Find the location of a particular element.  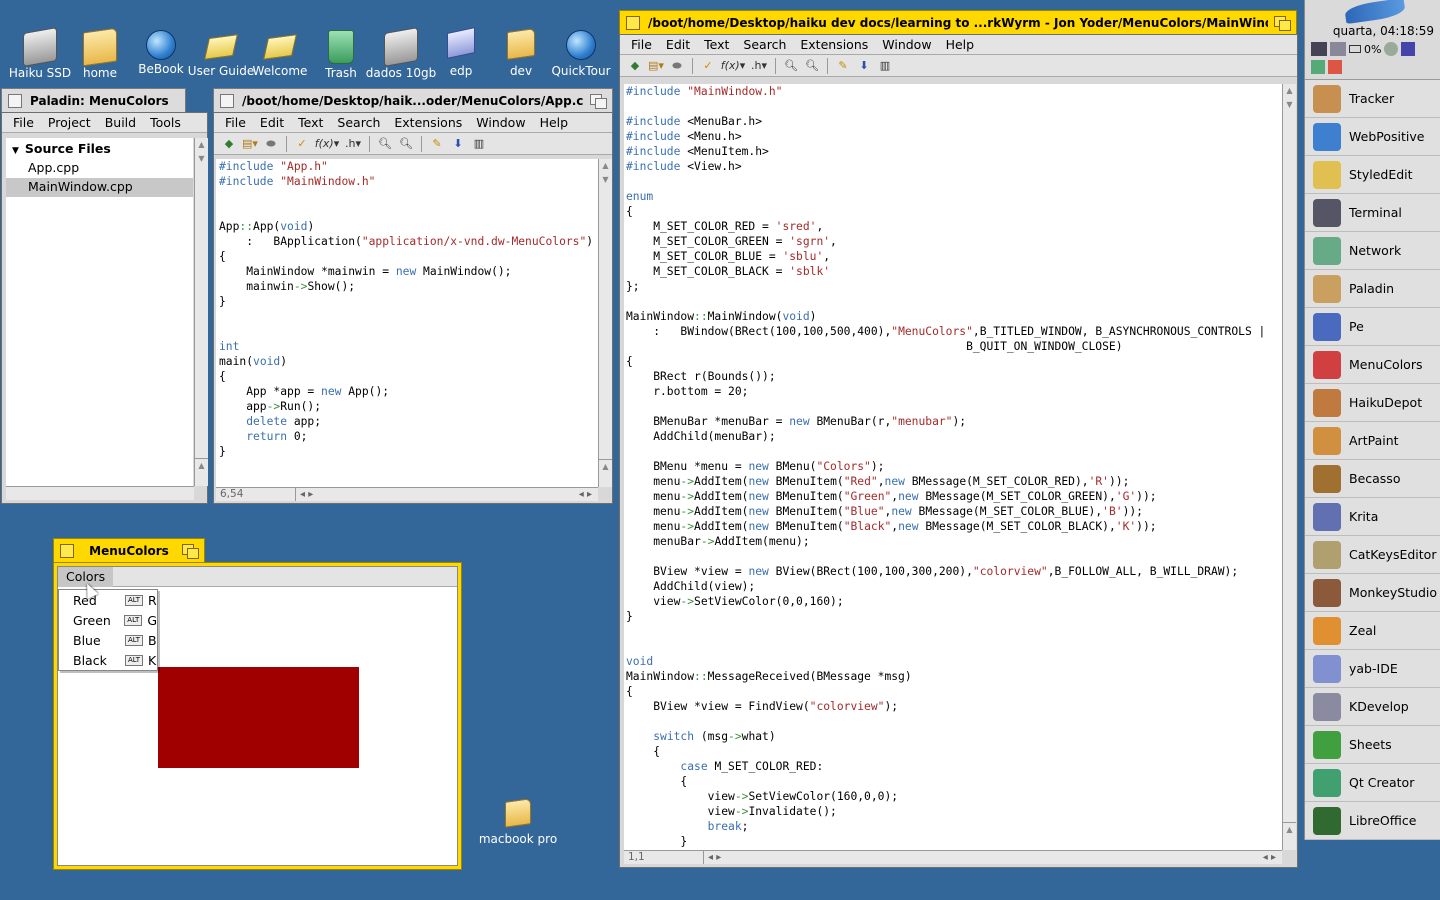

clipboard-icon is located at coordinates (1408, 49).